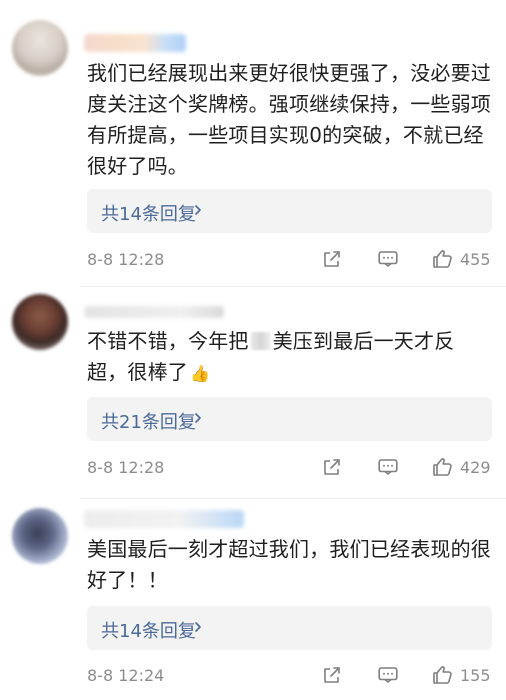  I want to click on like-count: 429, so click(475, 467).